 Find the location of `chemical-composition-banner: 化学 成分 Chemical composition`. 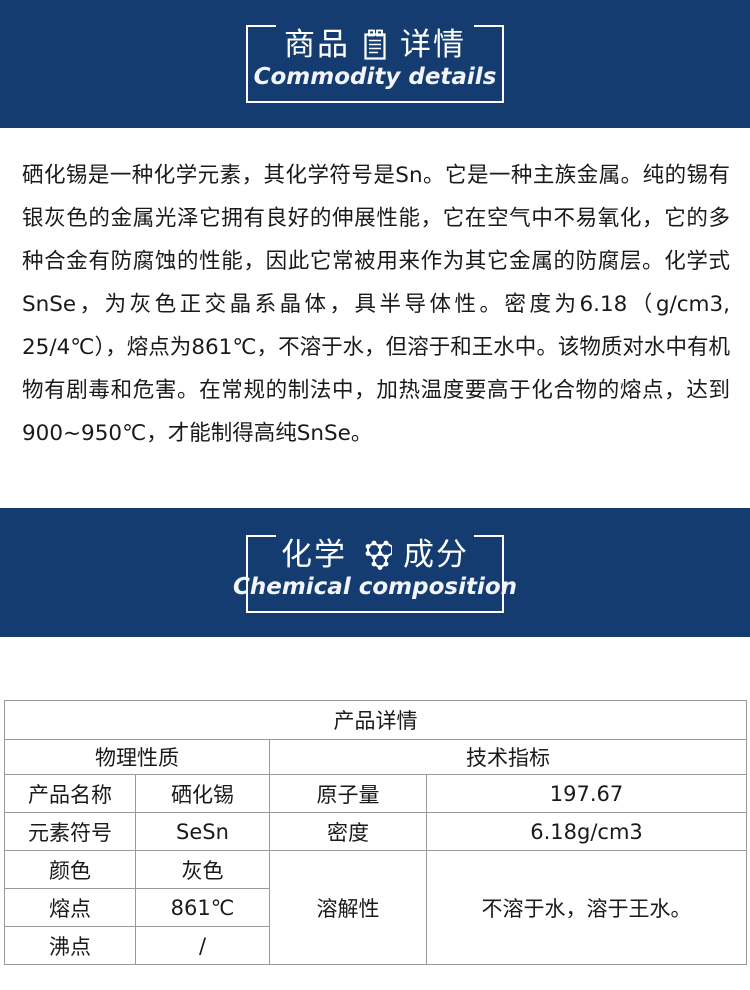

chemical-composition-banner: 化学 成分 Chemical composition is located at coordinates (375, 572).